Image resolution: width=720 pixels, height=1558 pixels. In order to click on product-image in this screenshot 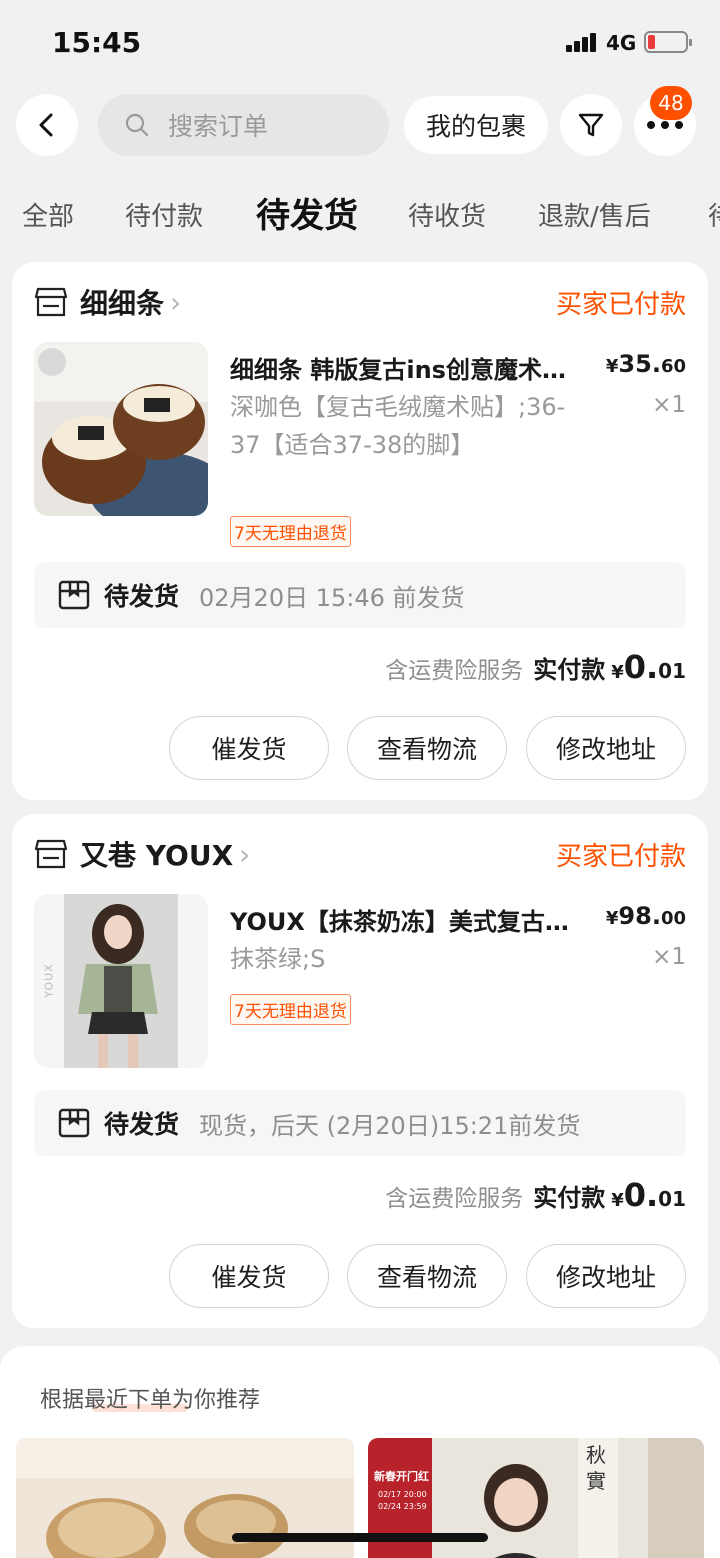, I will do `click(121, 429)`.